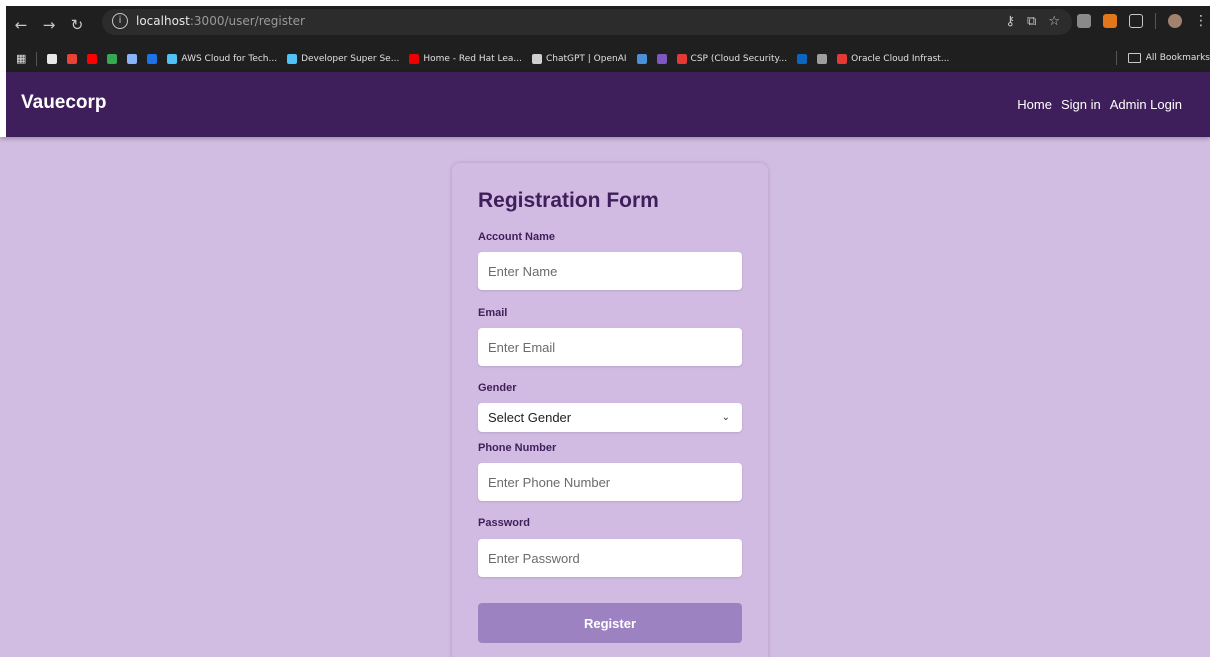 The image size is (1210, 657). I want to click on gender-label: Gender, so click(497, 388).